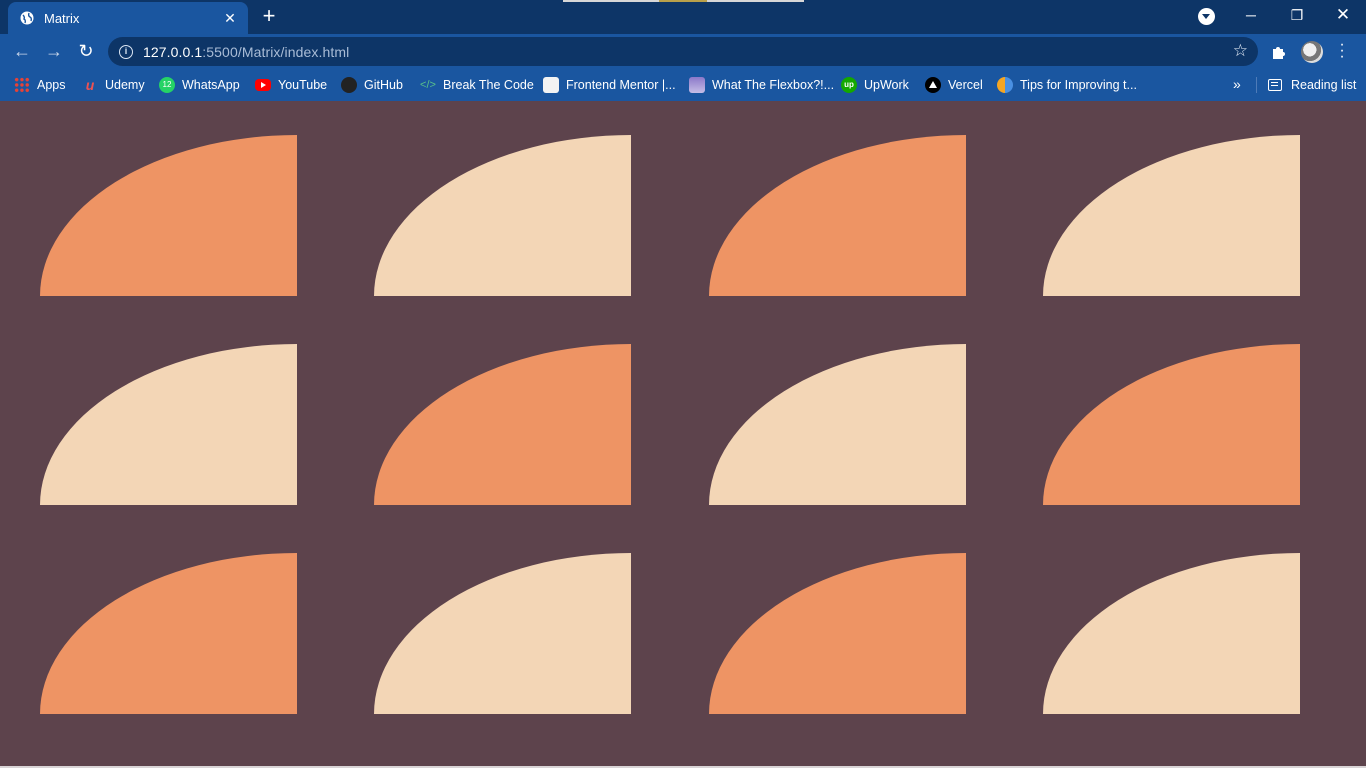 The image size is (1366, 768). What do you see at coordinates (1279, 52) in the screenshot?
I see `extensions-puzzle-icon` at bounding box center [1279, 52].